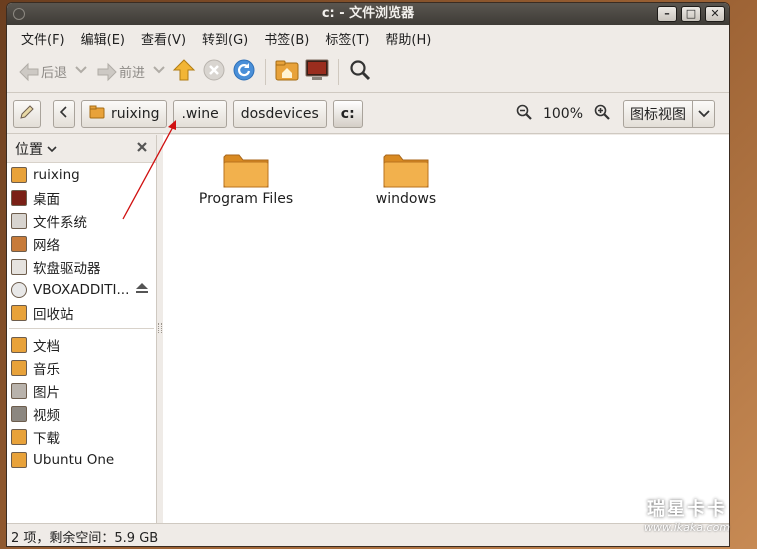 Image resolution: width=757 pixels, height=549 pixels. Describe the element at coordinates (103, 38) in the screenshot. I see `menu-edit: 编辑(E)` at that location.